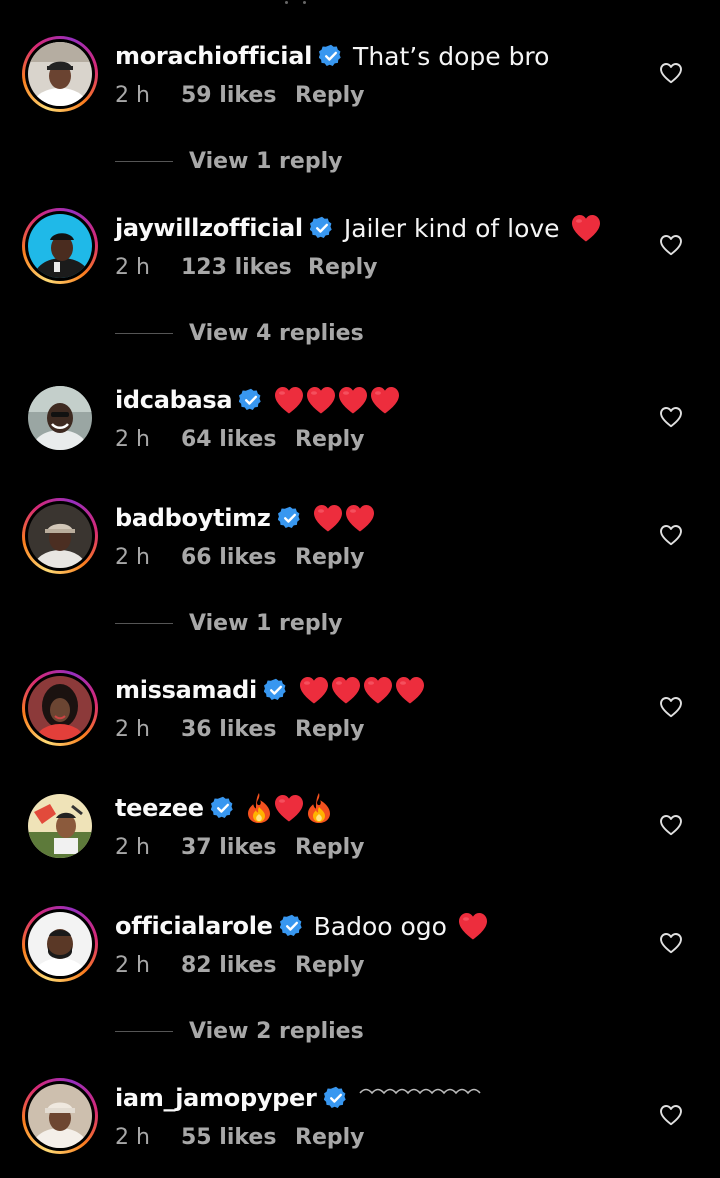  I want to click on comment-text-content: Badoo ogo, so click(380, 926).